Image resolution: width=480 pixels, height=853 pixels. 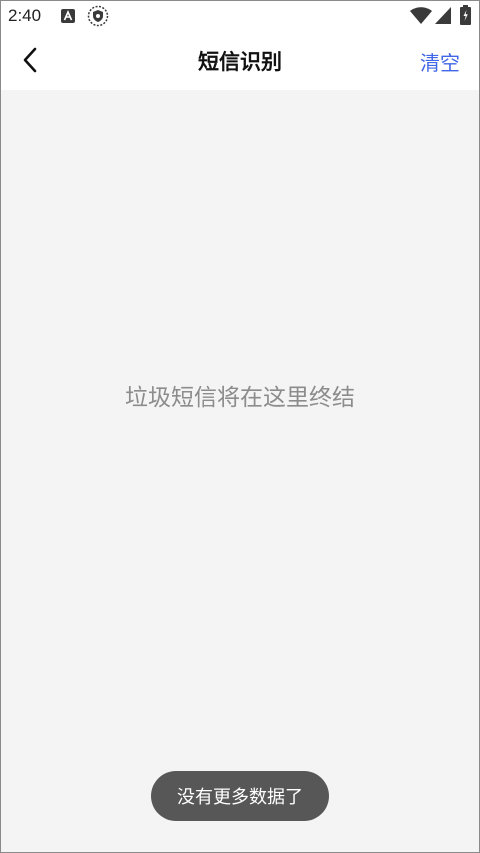 I want to click on empty-state-message: 垃圾短信将在这里终结, so click(x=240, y=398).